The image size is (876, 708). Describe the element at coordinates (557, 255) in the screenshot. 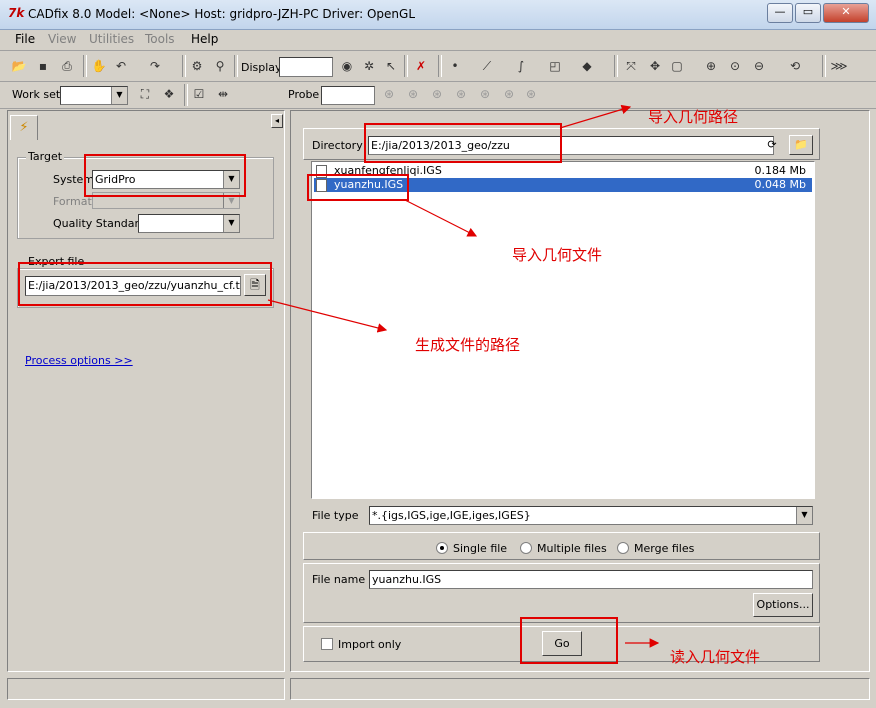

I see `annotation-import-file: 导入几何文件` at that location.